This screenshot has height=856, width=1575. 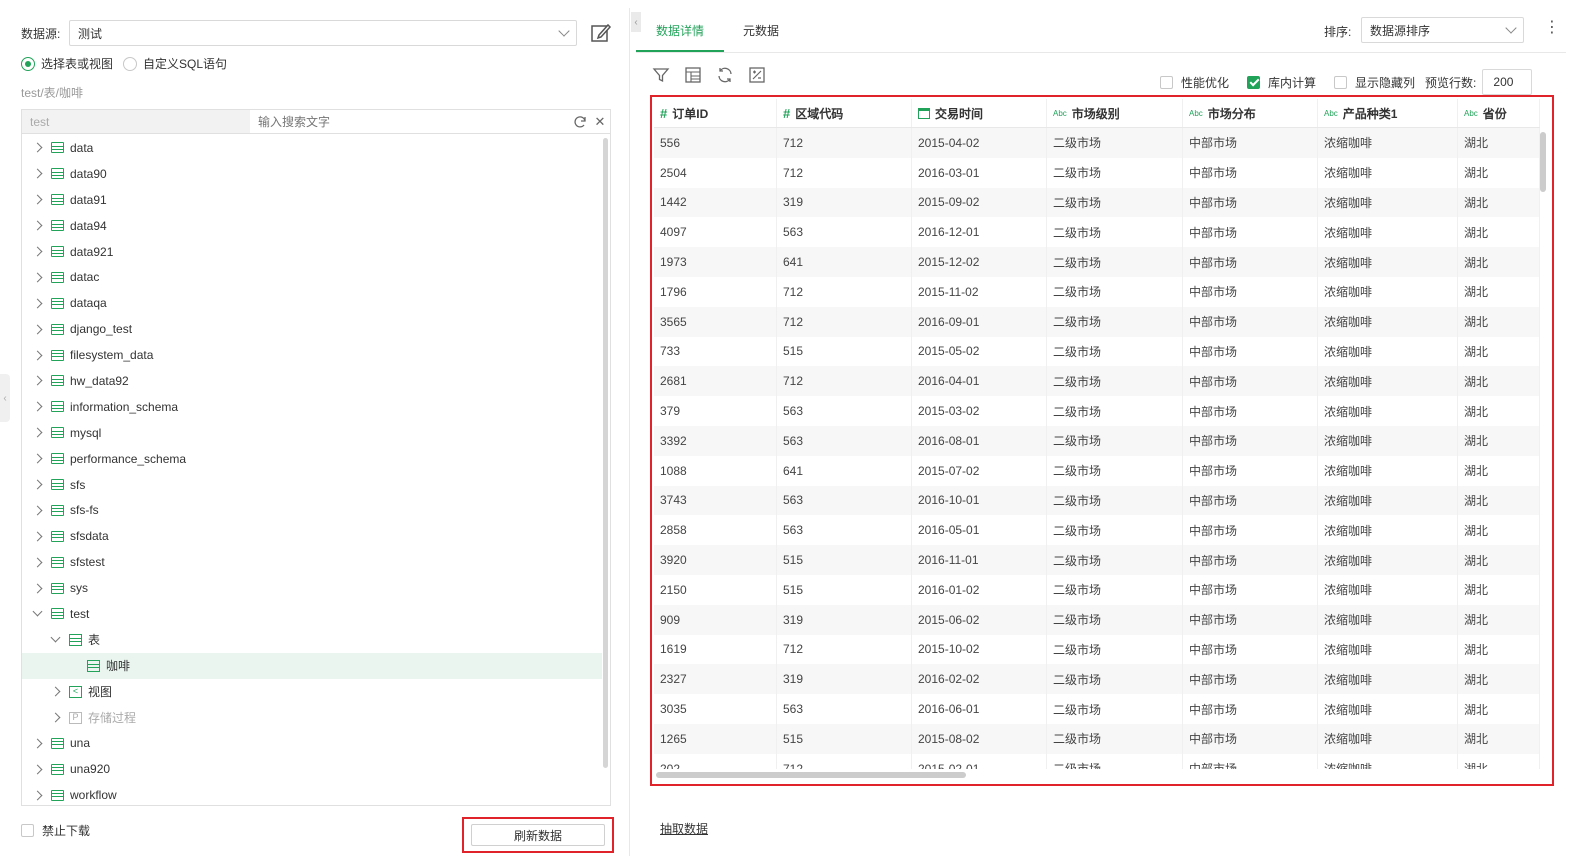 What do you see at coordinates (1115, 113) in the screenshot?
I see `column-header: Abc 市场级别` at bounding box center [1115, 113].